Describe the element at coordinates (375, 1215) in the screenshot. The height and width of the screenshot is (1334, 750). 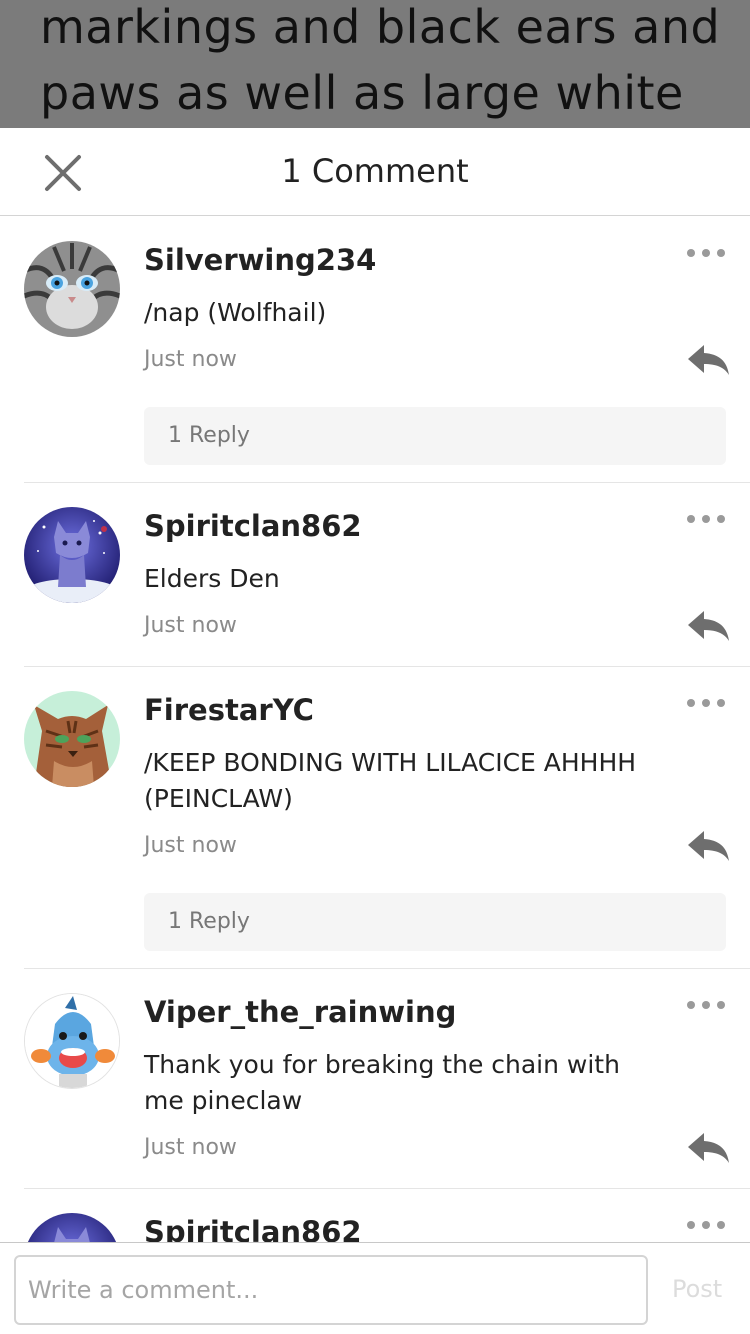
I see `comment-item: Spiritclan862` at that location.